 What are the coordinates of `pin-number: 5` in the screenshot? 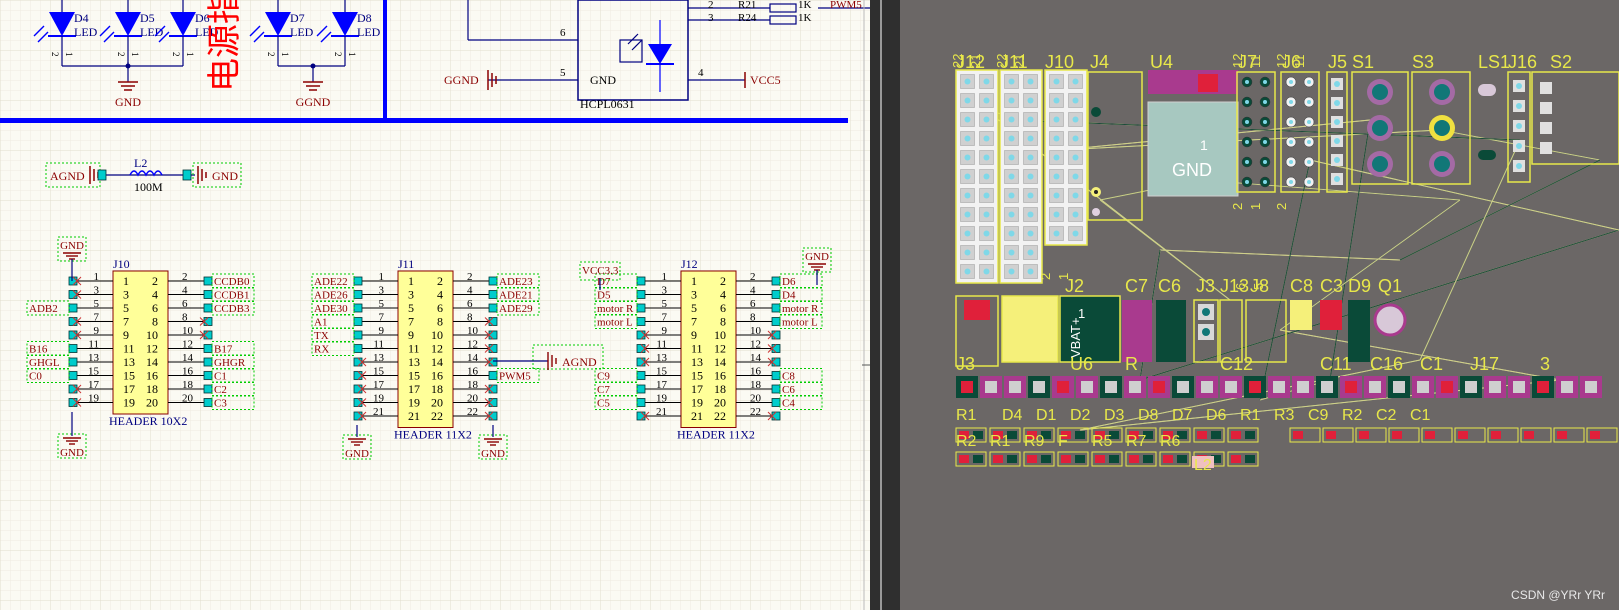 It's located at (382, 304).